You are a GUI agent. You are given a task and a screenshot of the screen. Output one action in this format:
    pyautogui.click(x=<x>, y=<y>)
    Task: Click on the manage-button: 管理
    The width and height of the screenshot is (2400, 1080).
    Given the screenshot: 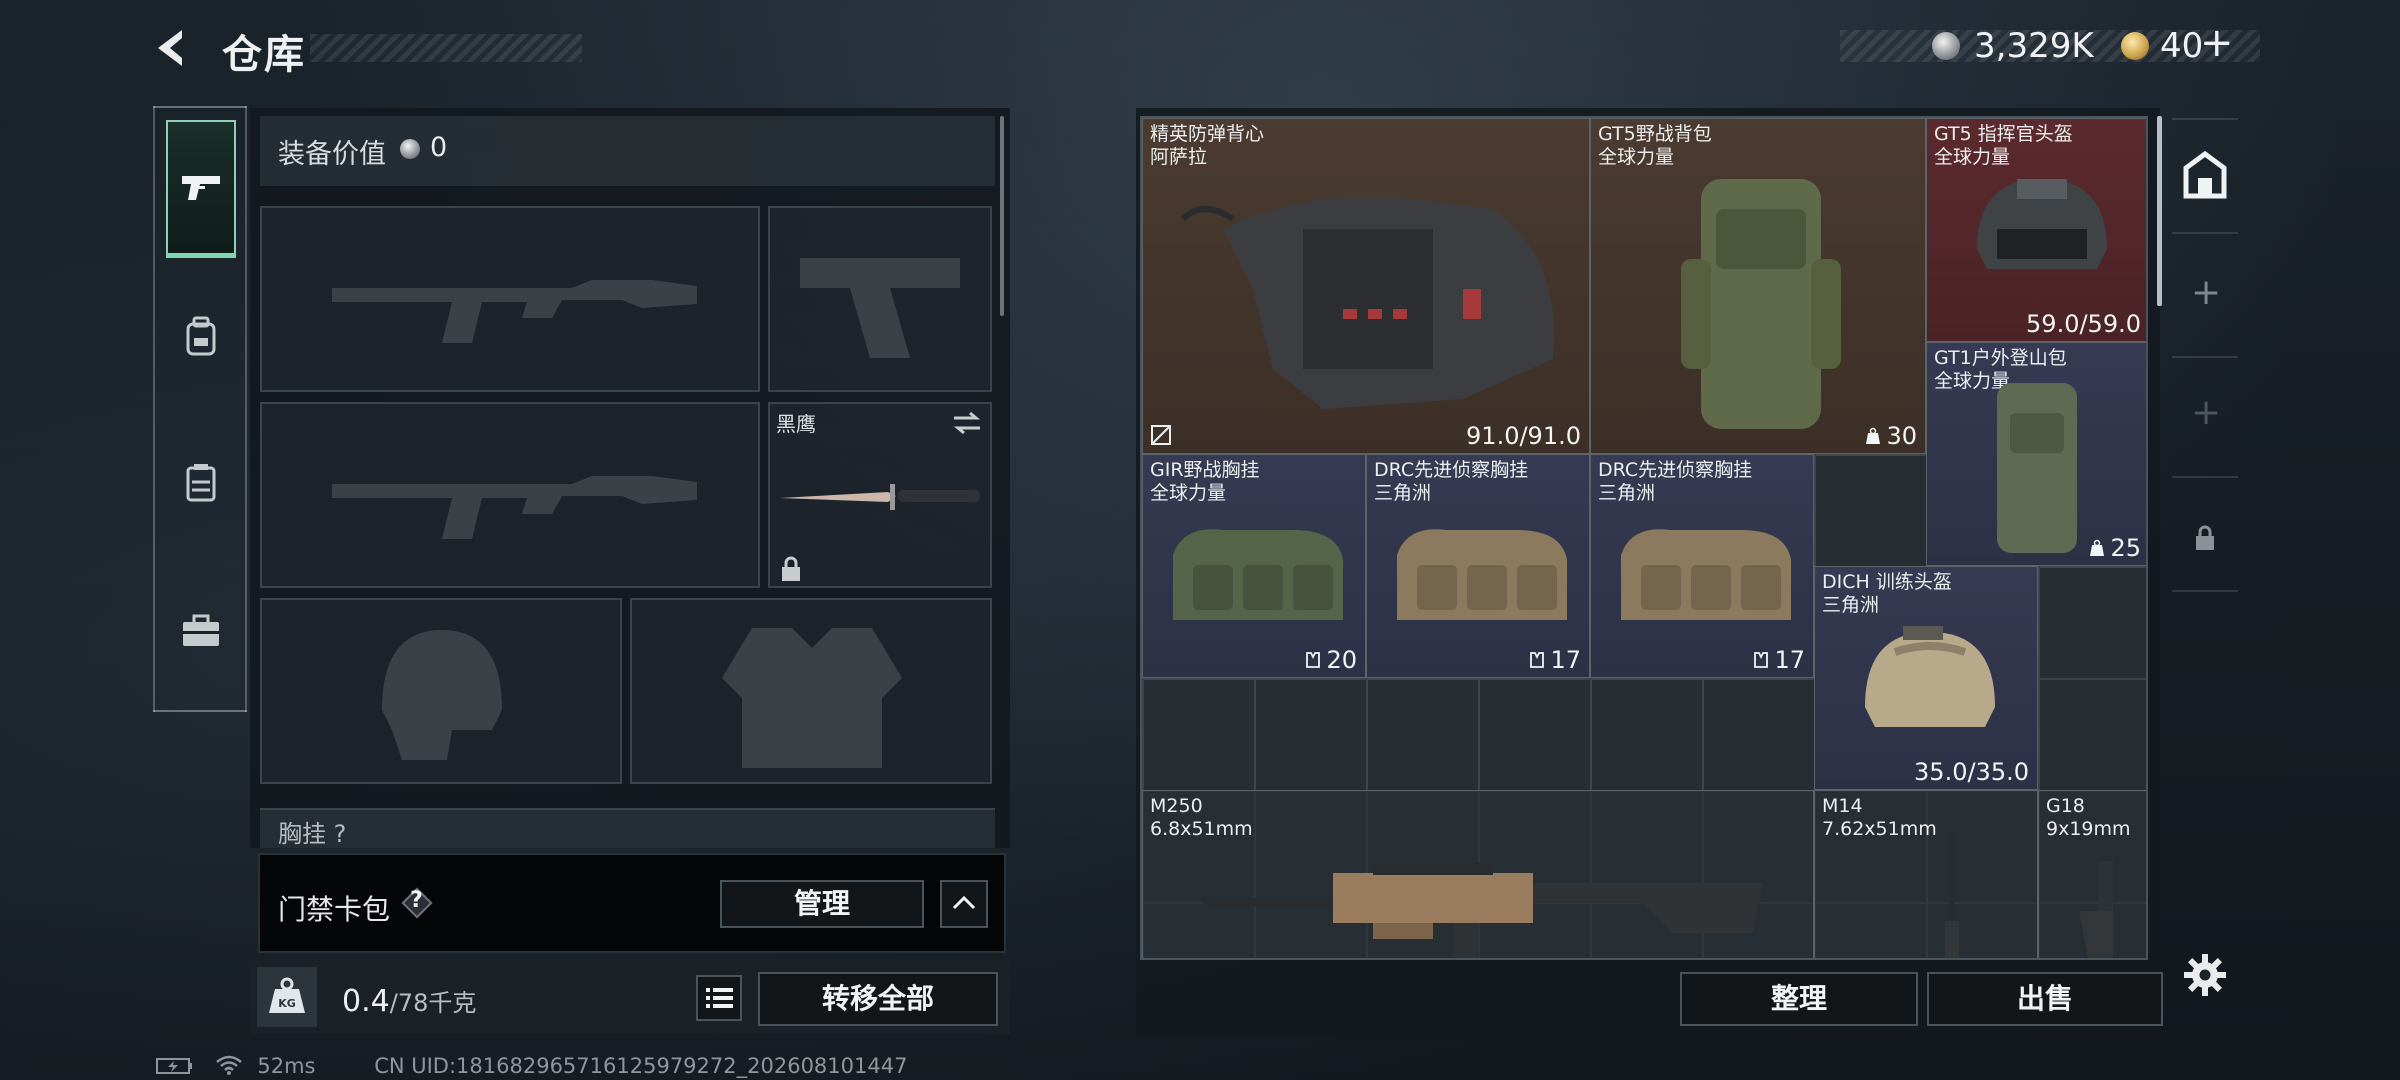 What is the action you would take?
    pyautogui.click(x=822, y=904)
    